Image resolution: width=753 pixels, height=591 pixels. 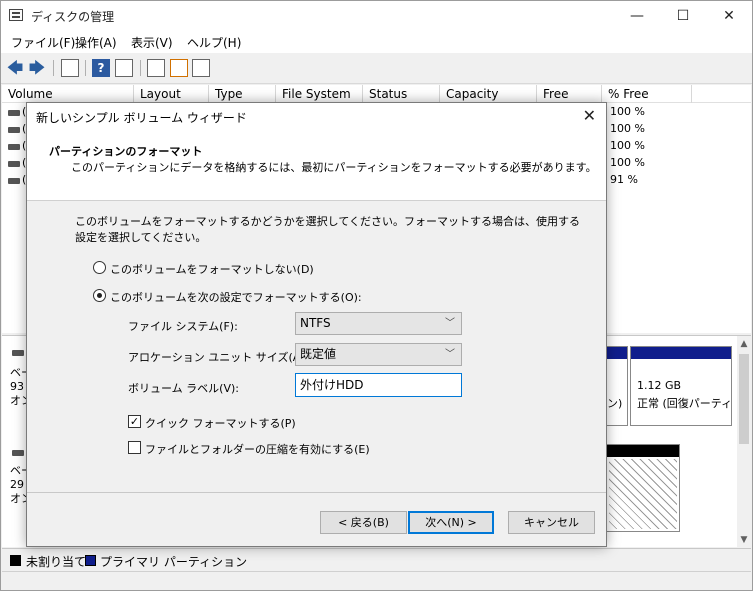 I want to click on radio-format-label: このボリュームを次の設定でフォーマットする(O):, so click(x=236, y=297).